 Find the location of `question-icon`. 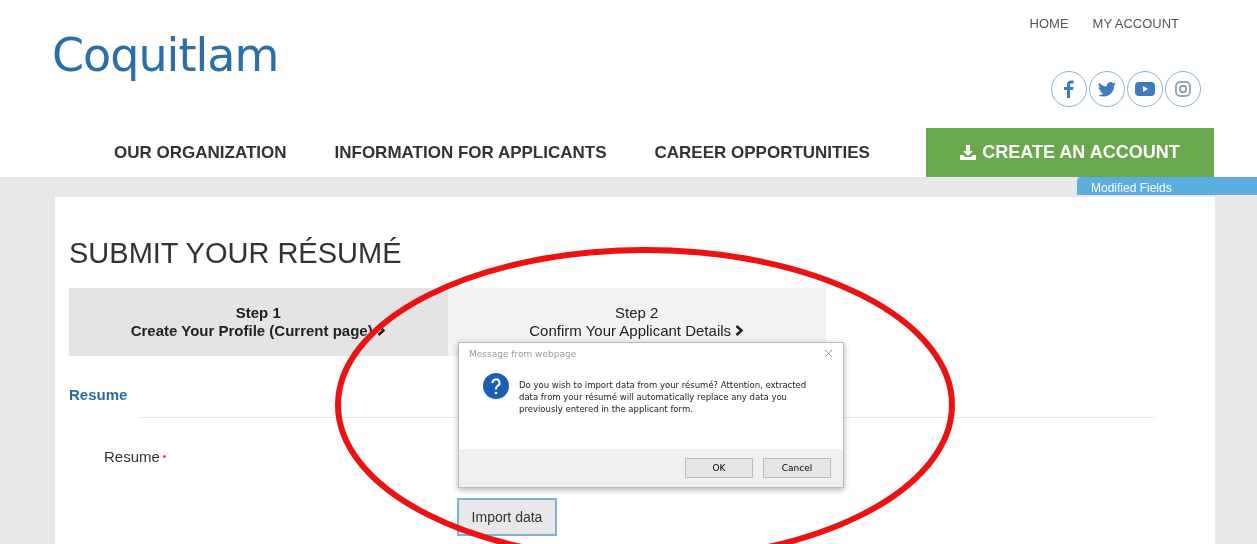

question-icon is located at coordinates (496, 386).